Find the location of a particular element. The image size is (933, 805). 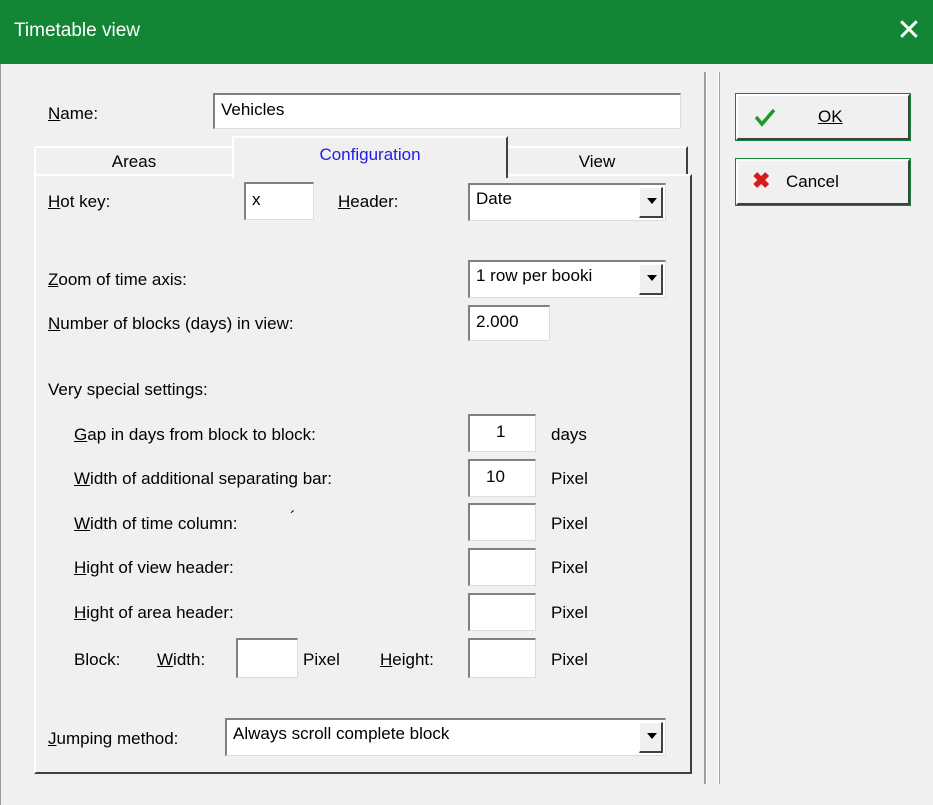

check-icon is located at coordinates (765, 117).